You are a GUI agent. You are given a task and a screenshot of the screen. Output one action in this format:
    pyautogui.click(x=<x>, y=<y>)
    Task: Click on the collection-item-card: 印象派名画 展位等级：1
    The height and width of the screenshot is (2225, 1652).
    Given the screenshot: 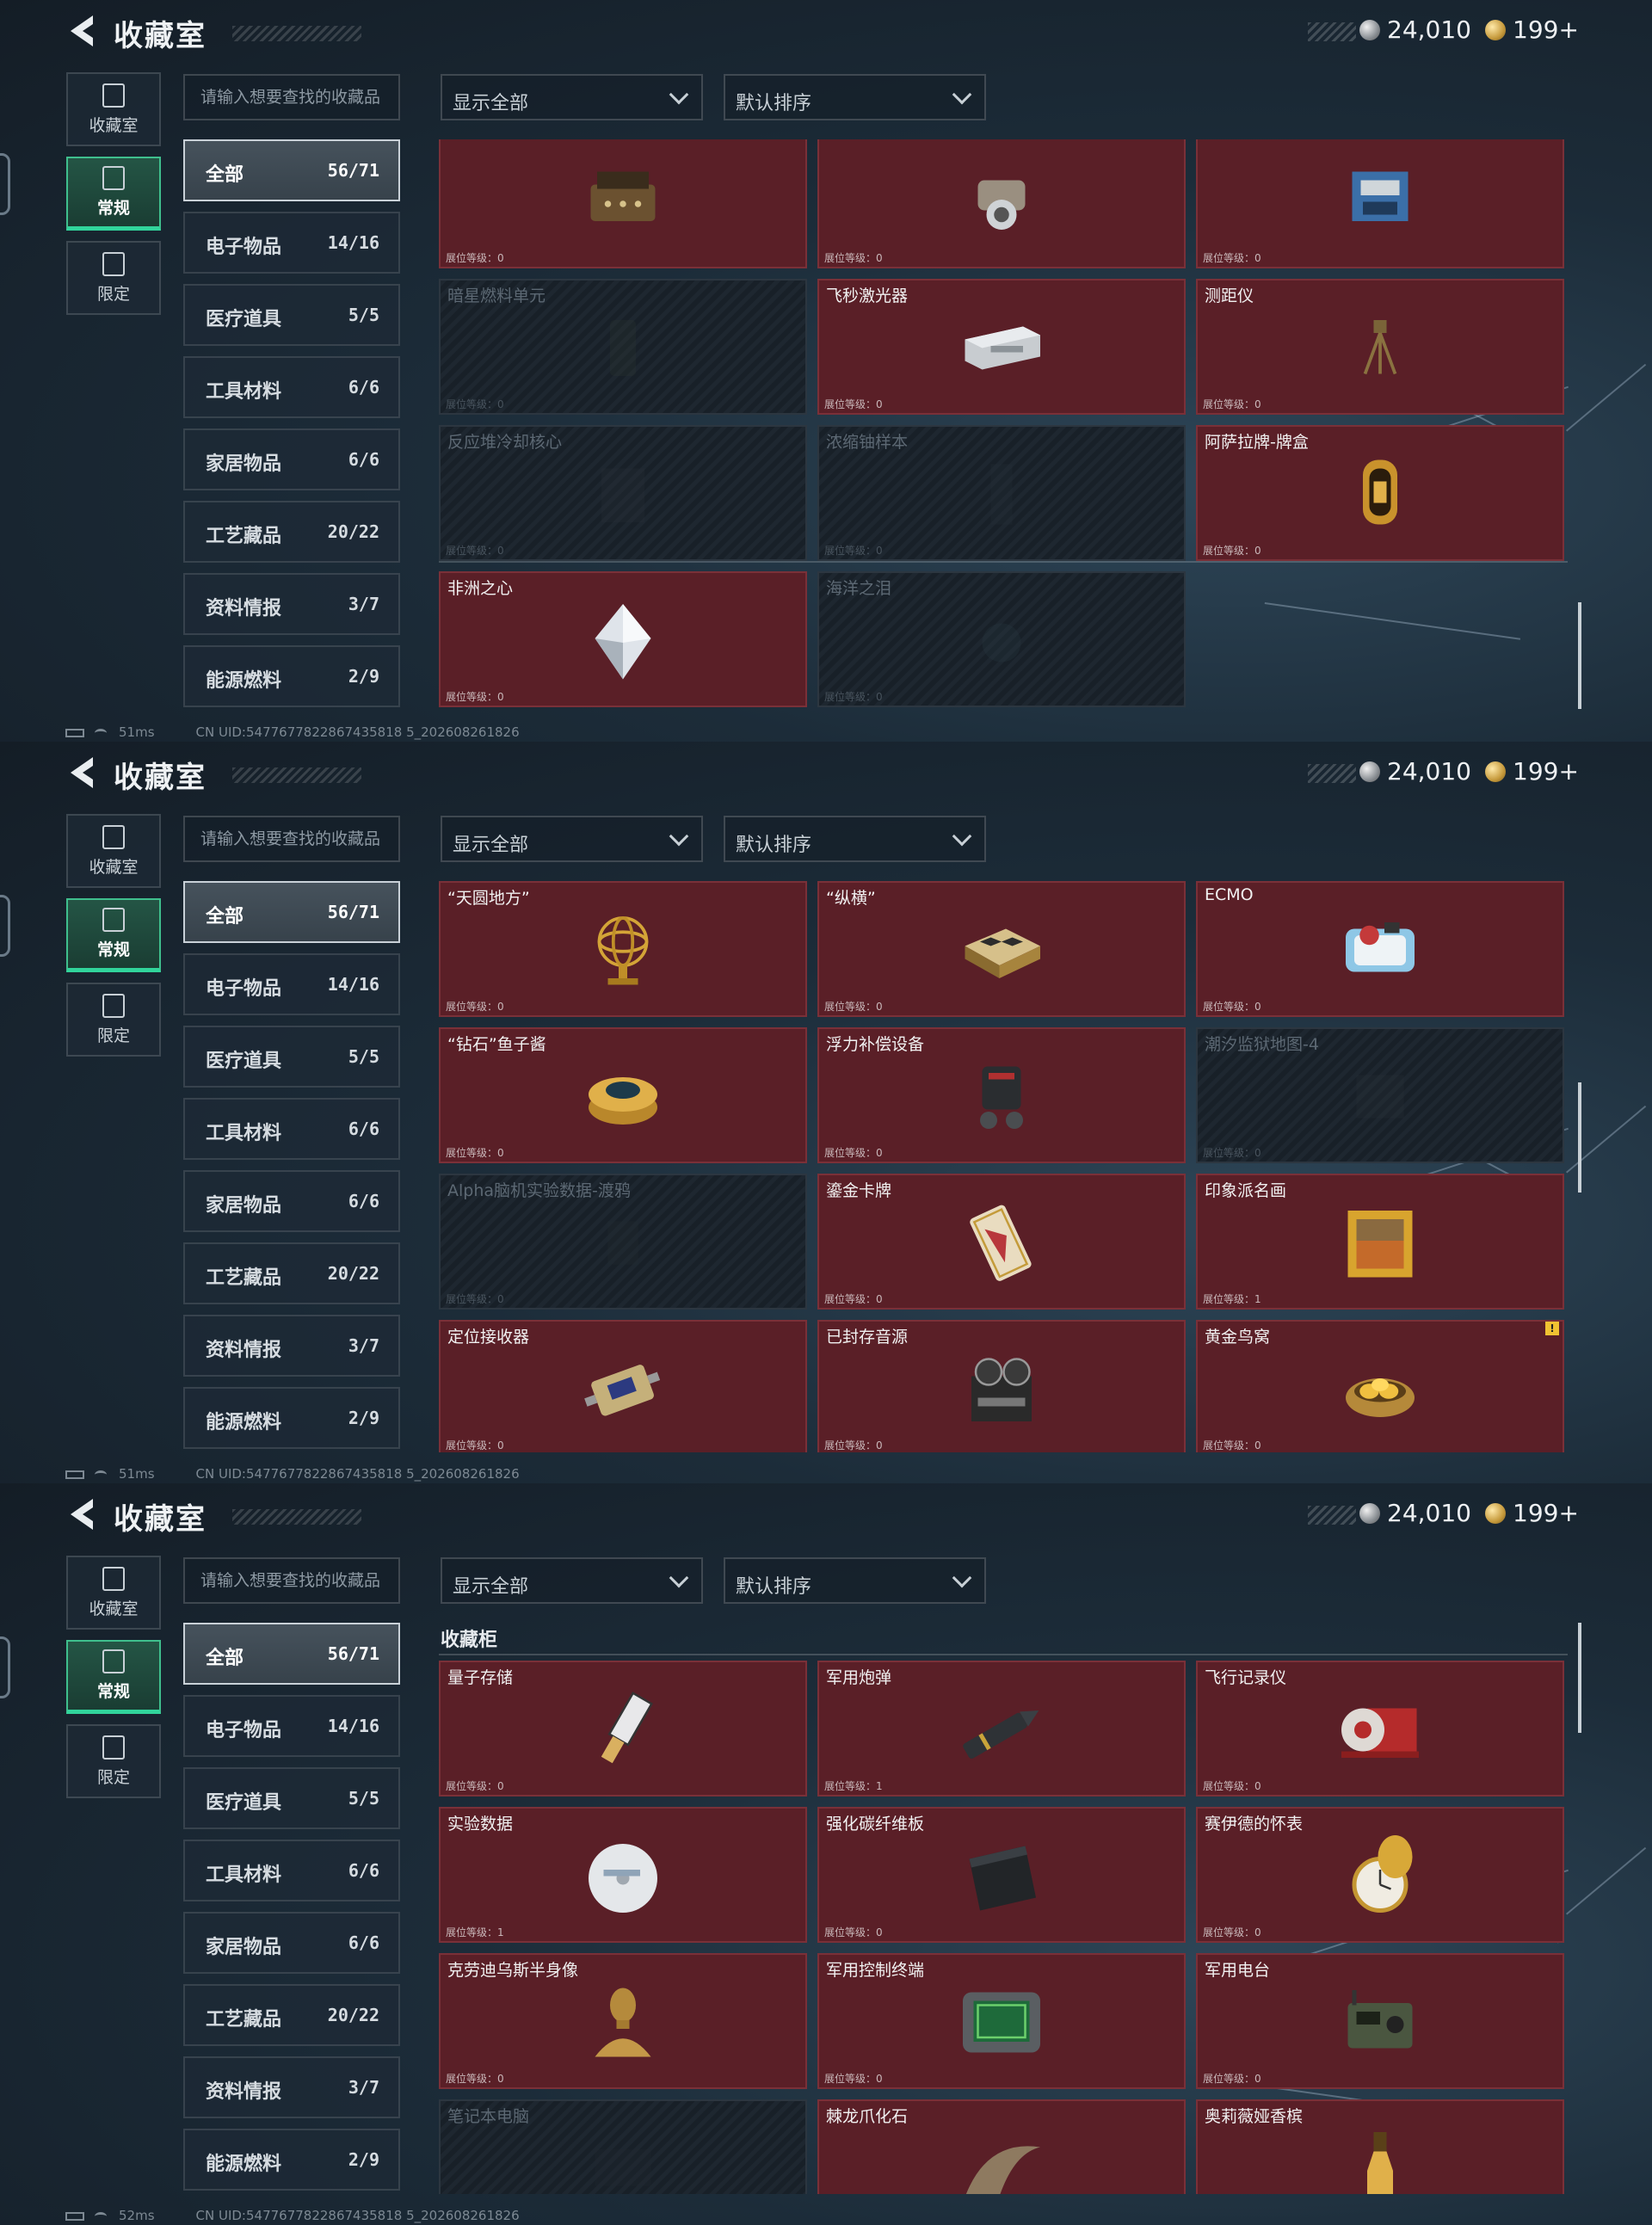 What is the action you would take?
    pyautogui.click(x=1380, y=1242)
    